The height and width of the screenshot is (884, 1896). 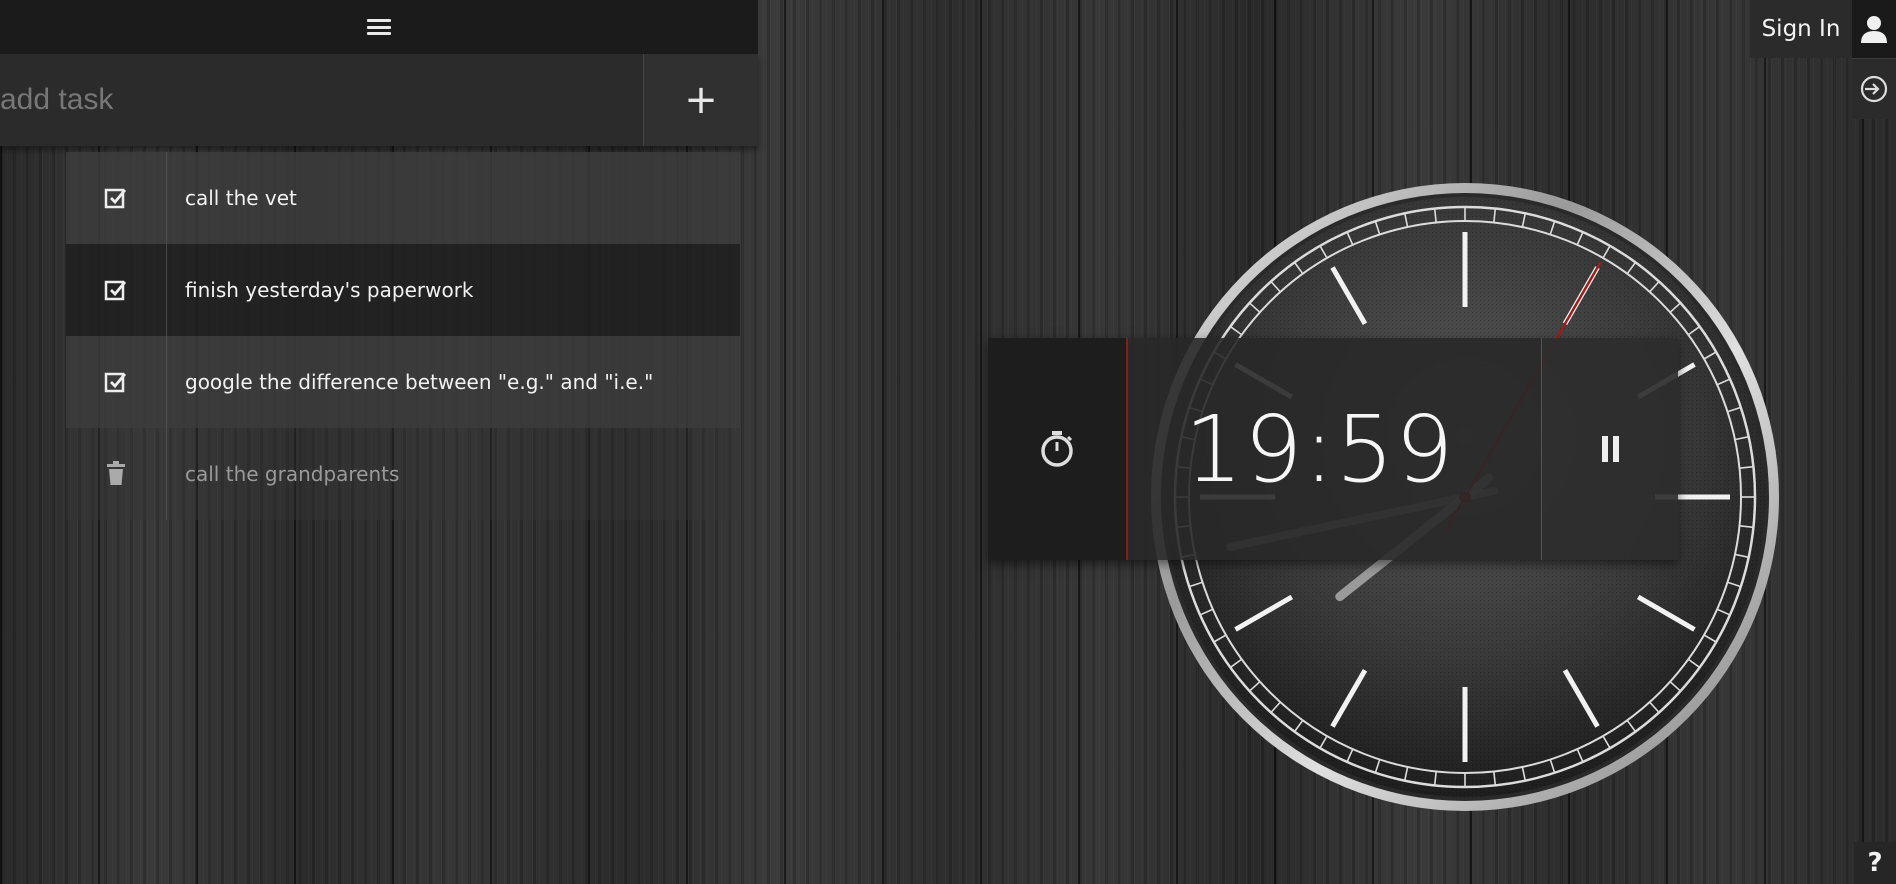 I want to click on login-icon, so click(x=1874, y=88).